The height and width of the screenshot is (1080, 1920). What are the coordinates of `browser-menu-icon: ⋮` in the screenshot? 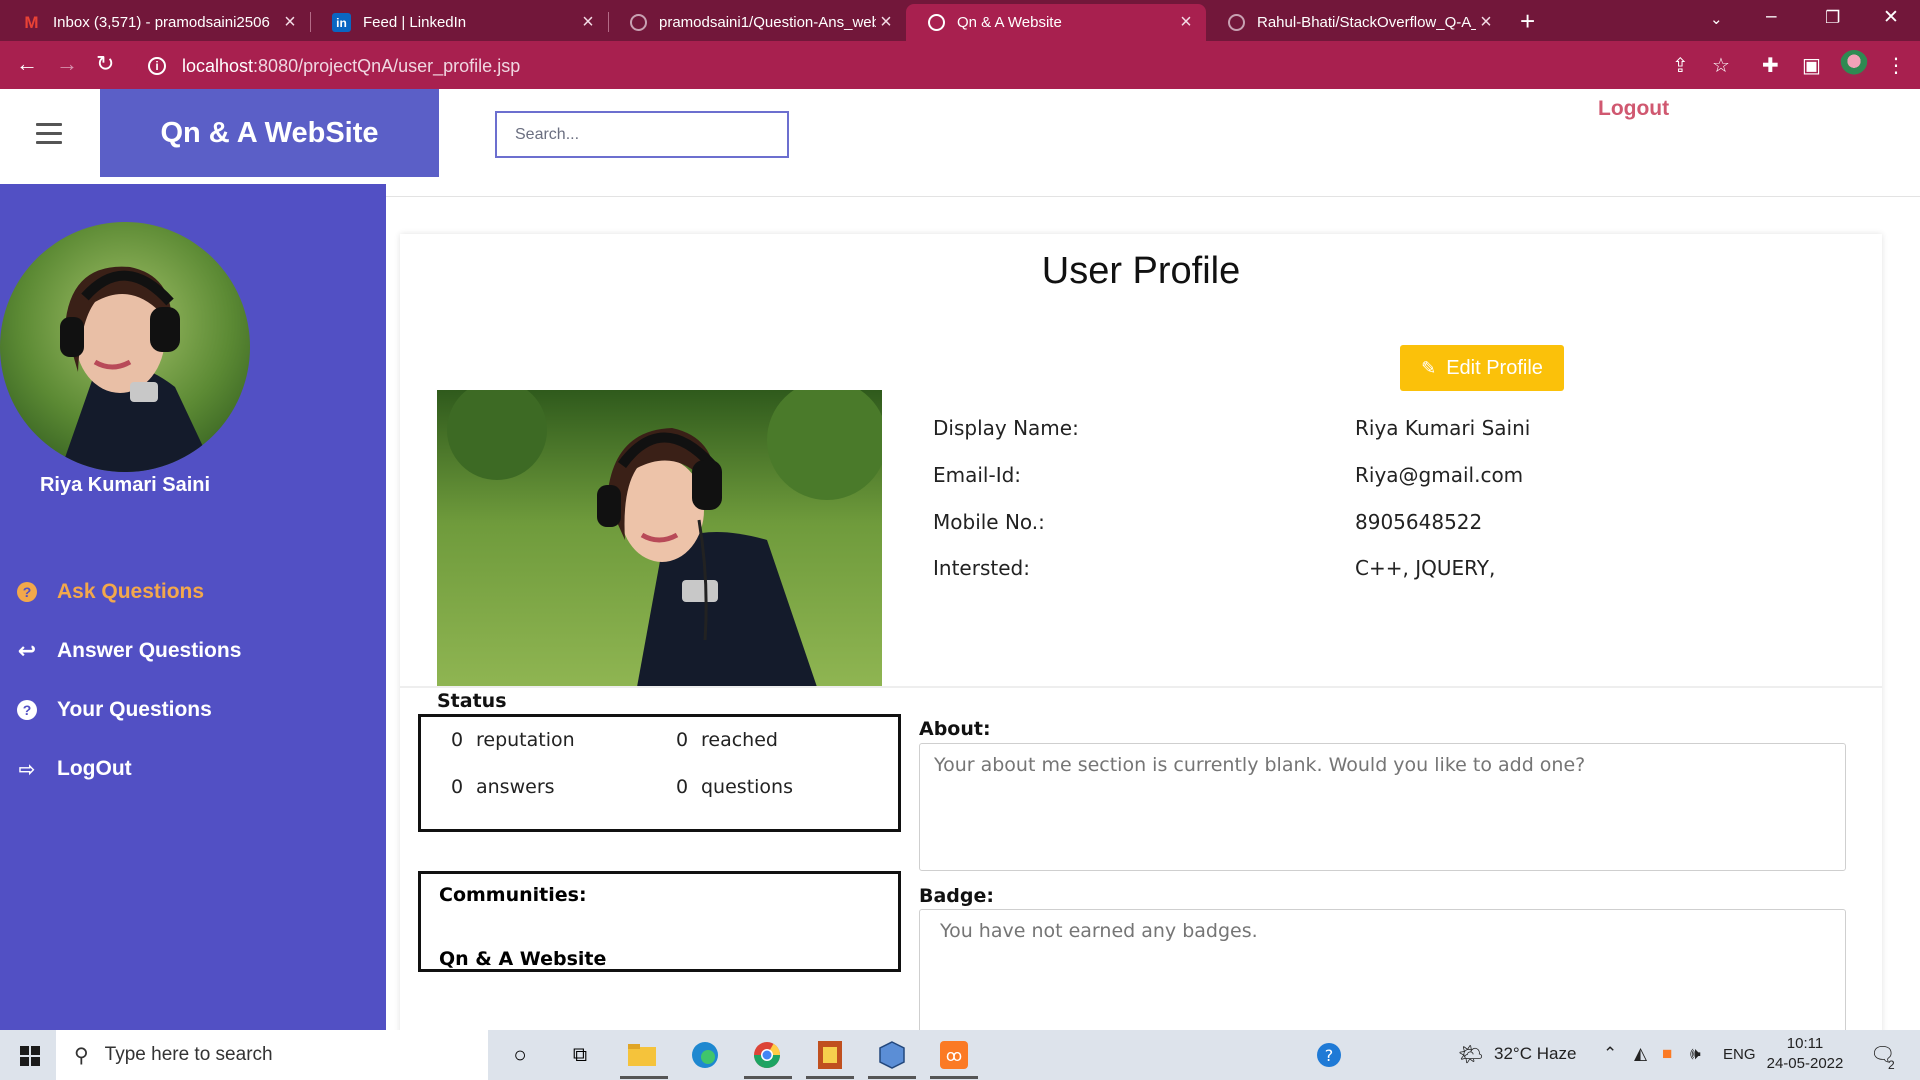 It's located at (1896, 65).